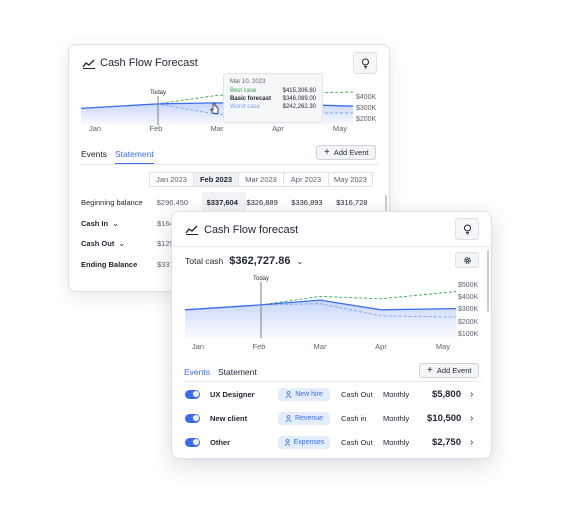  I want to click on today-marker-label: Today, so click(158, 93).